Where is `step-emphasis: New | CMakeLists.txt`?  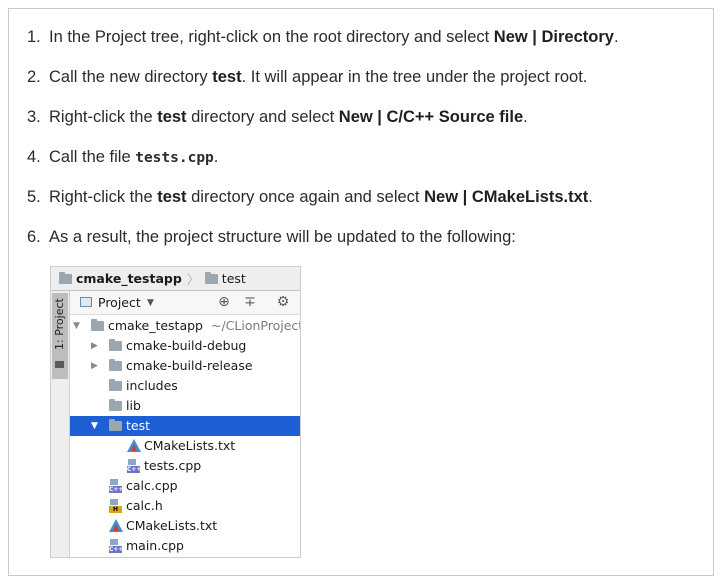 step-emphasis: New | CMakeLists.txt is located at coordinates (506, 197).